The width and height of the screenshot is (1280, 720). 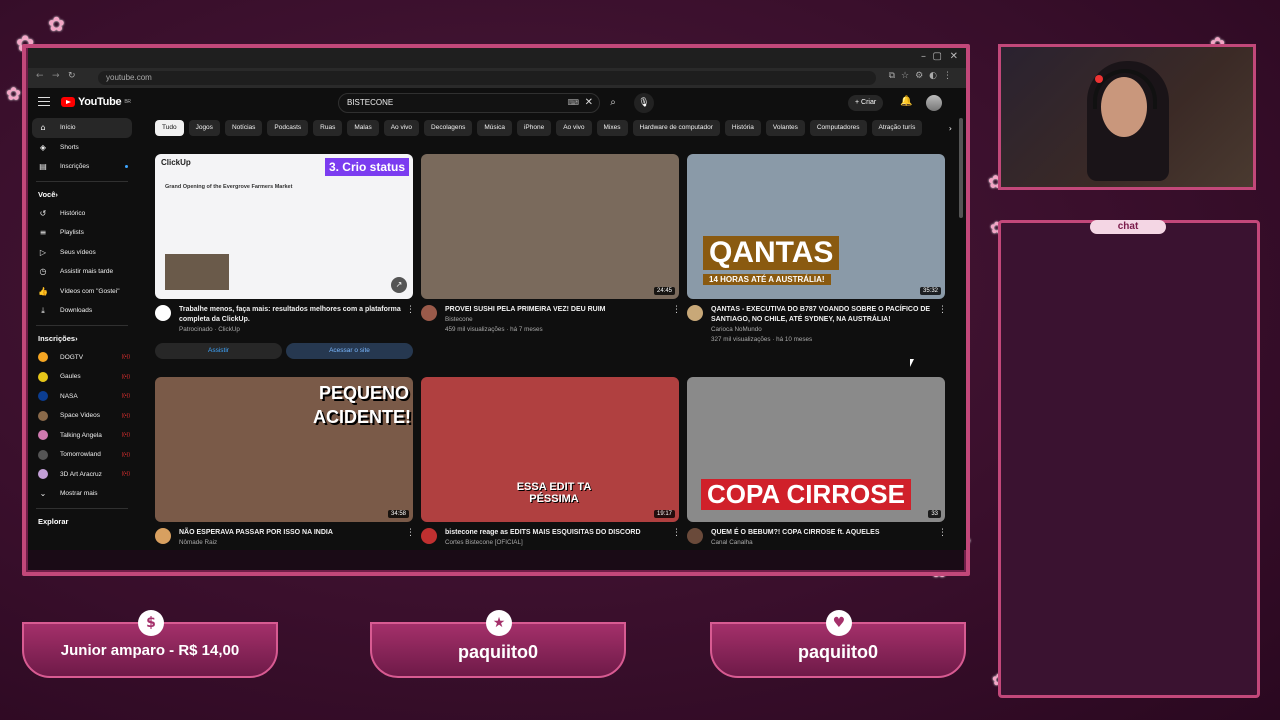 I want to click on channel-name: Canal Canalha, so click(x=795, y=543).